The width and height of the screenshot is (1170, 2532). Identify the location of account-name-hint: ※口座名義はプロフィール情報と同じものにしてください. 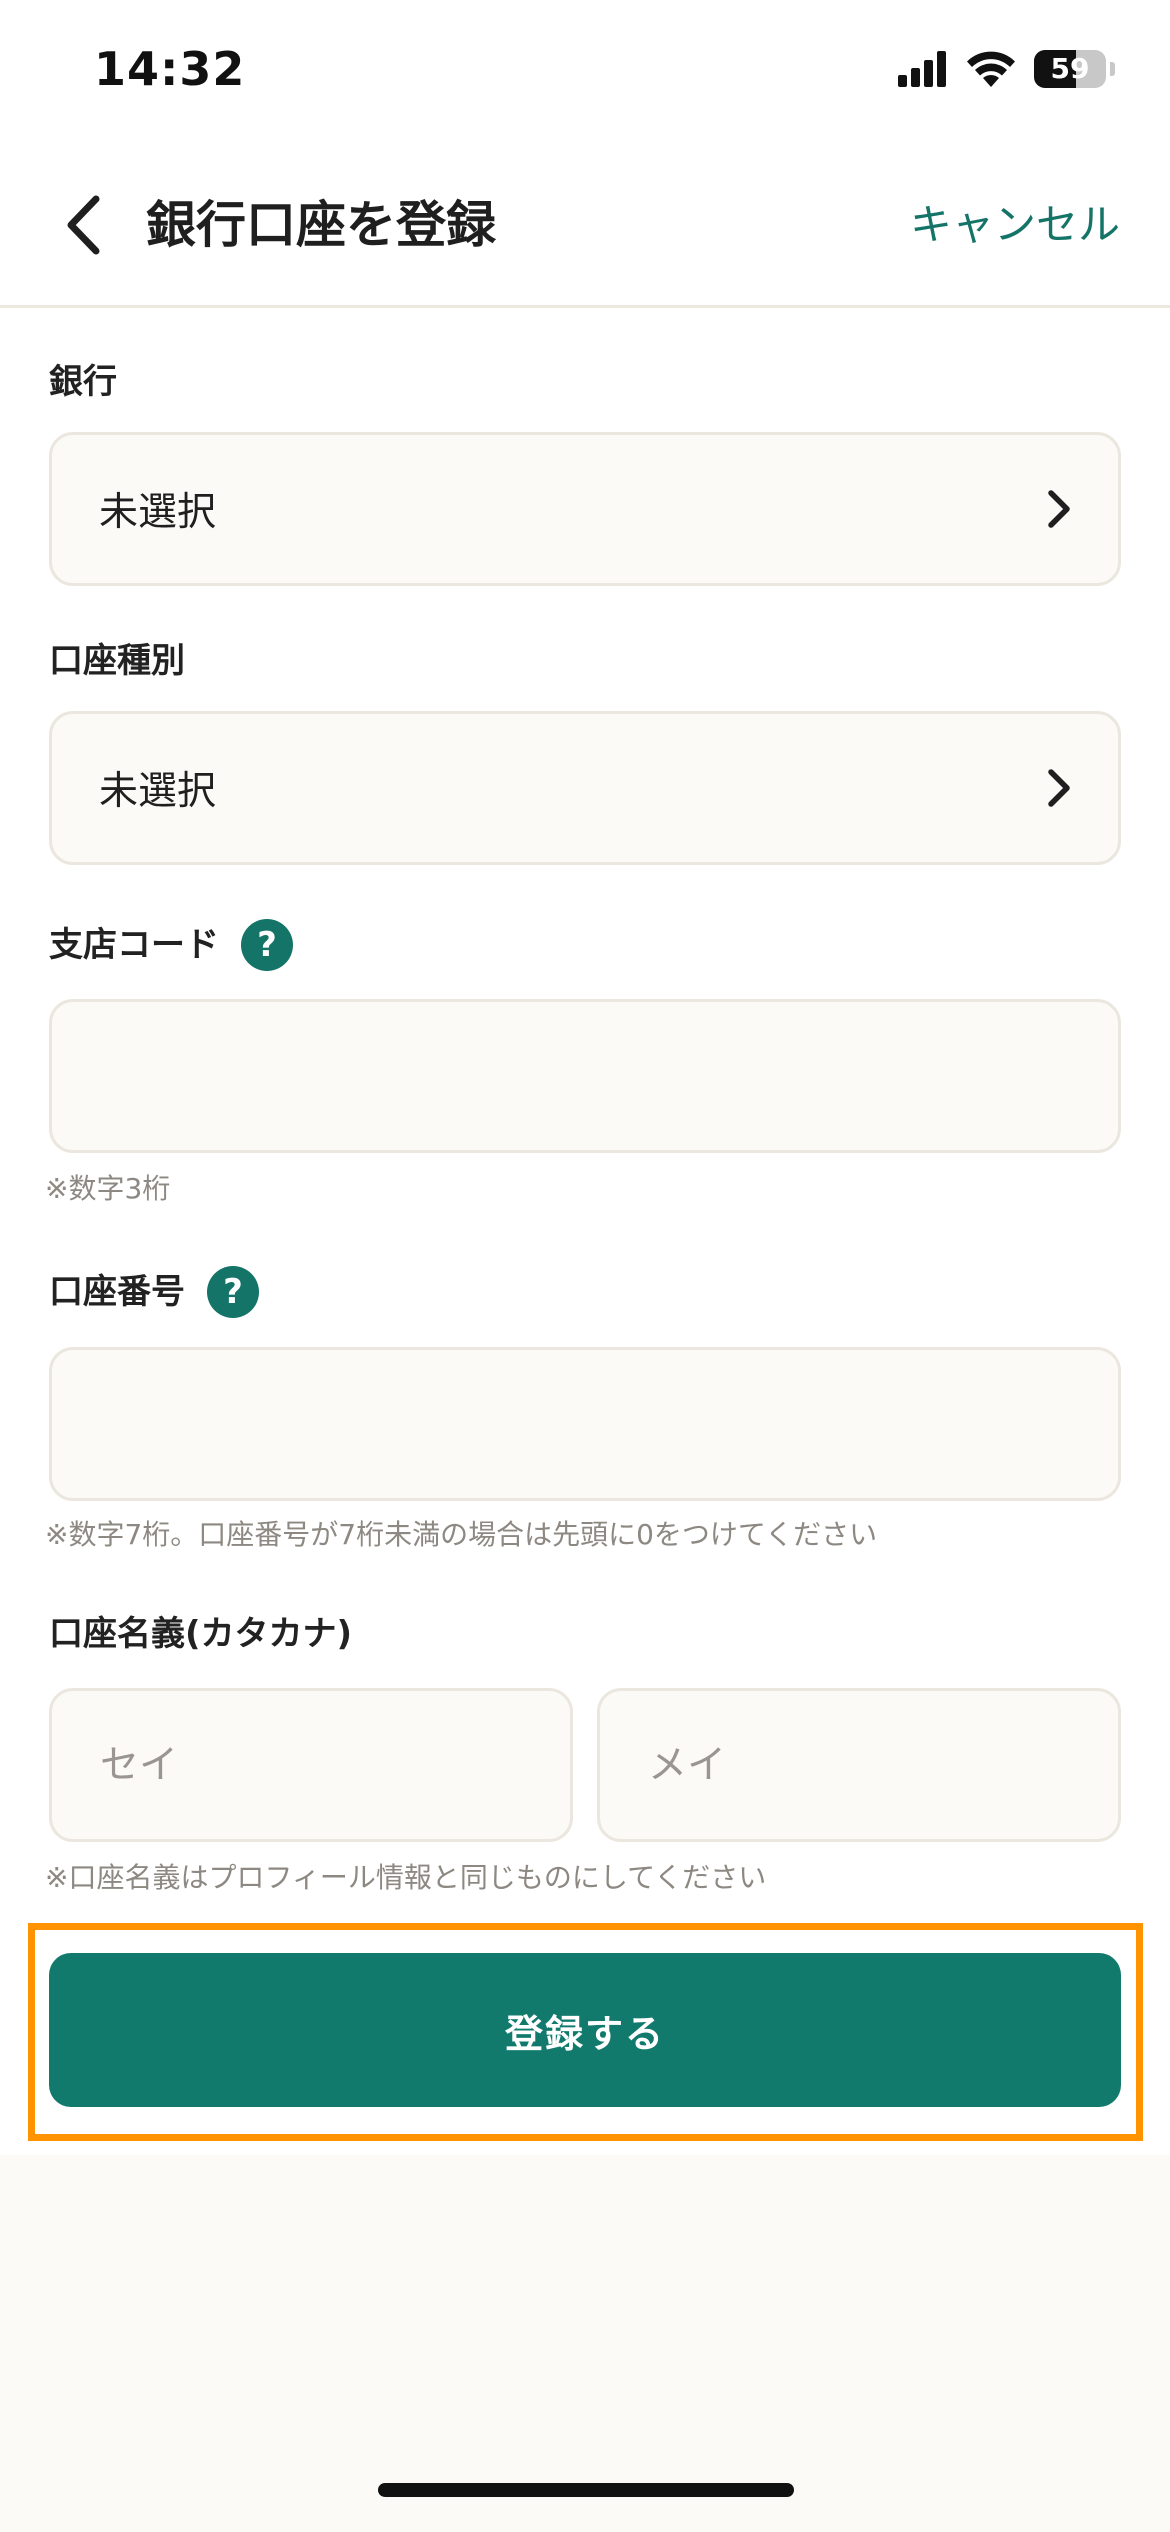
(406, 1877).